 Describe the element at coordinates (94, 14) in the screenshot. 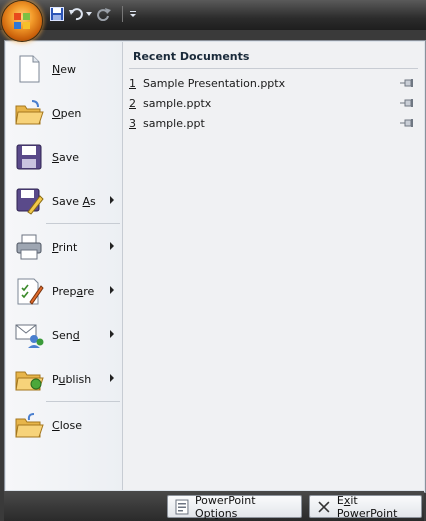

I see `quick-access-toolbar` at that location.